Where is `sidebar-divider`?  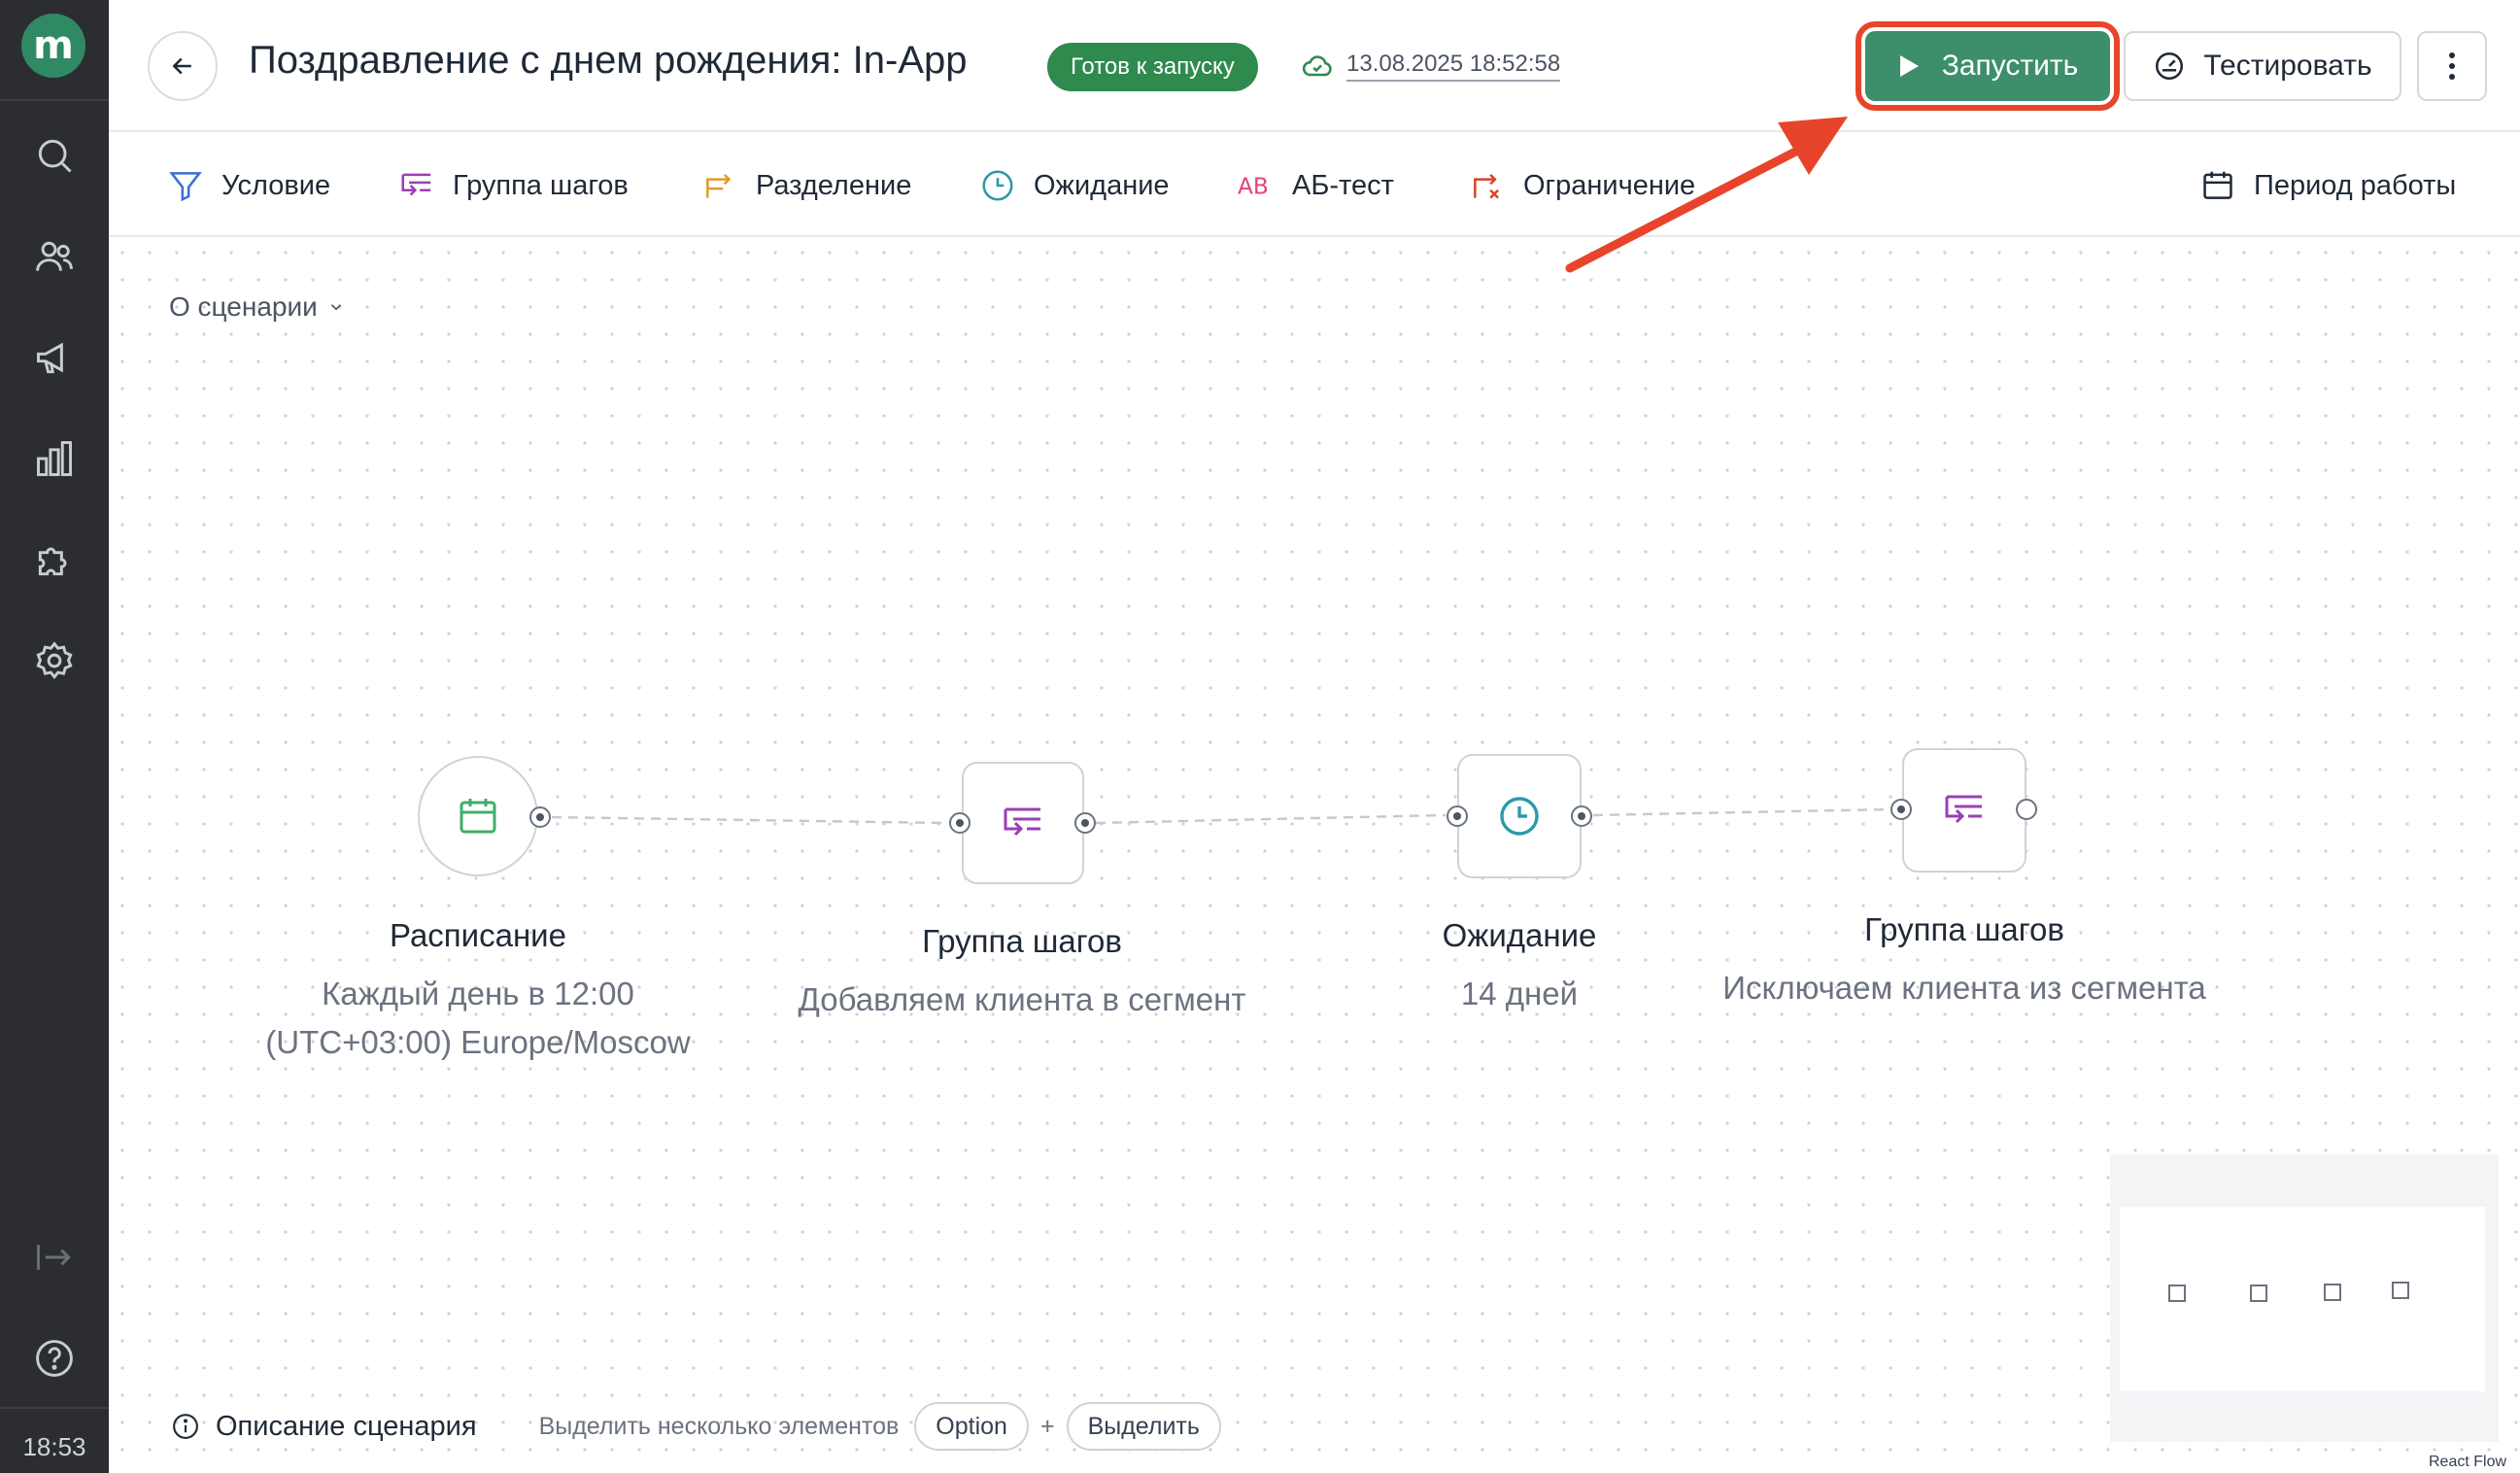 sidebar-divider is located at coordinates (54, 100).